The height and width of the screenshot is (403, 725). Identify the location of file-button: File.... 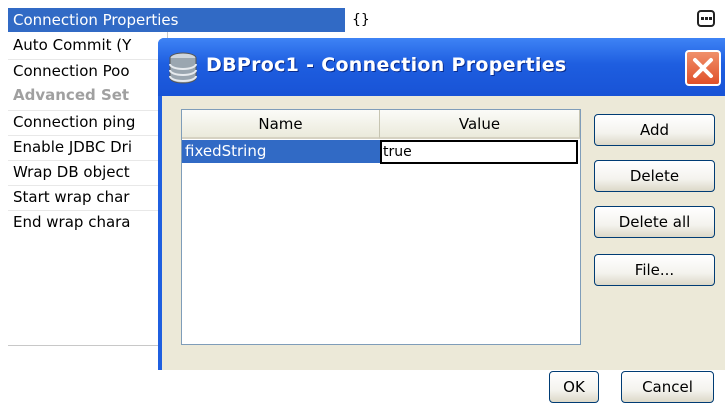
(654, 270).